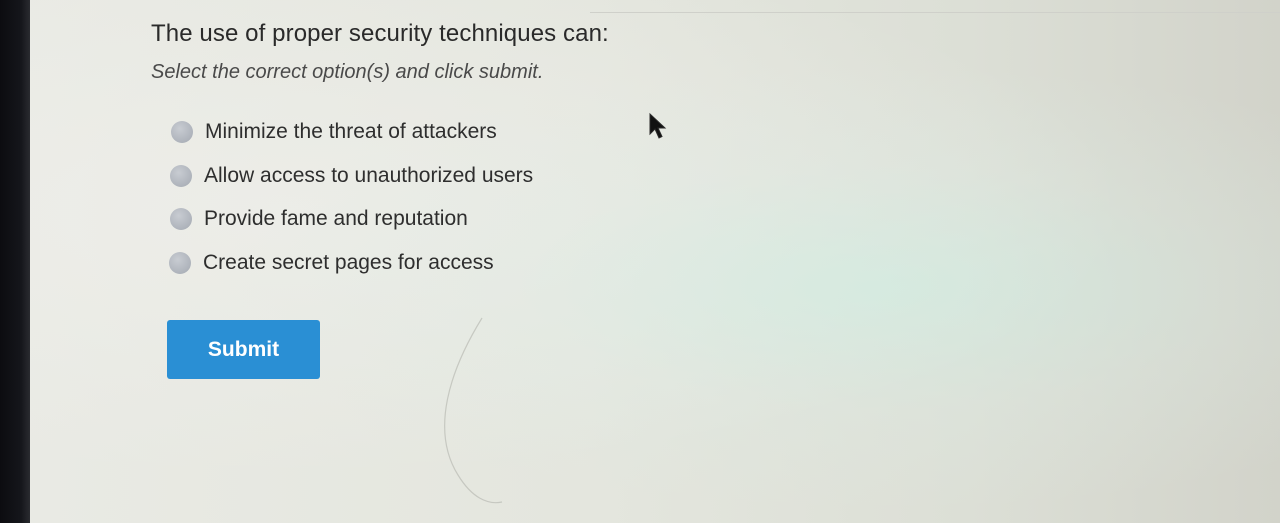 Image resolution: width=1280 pixels, height=523 pixels. I want to click on option-fame-reputation: Provide fame and reputation, so click(319, 219).